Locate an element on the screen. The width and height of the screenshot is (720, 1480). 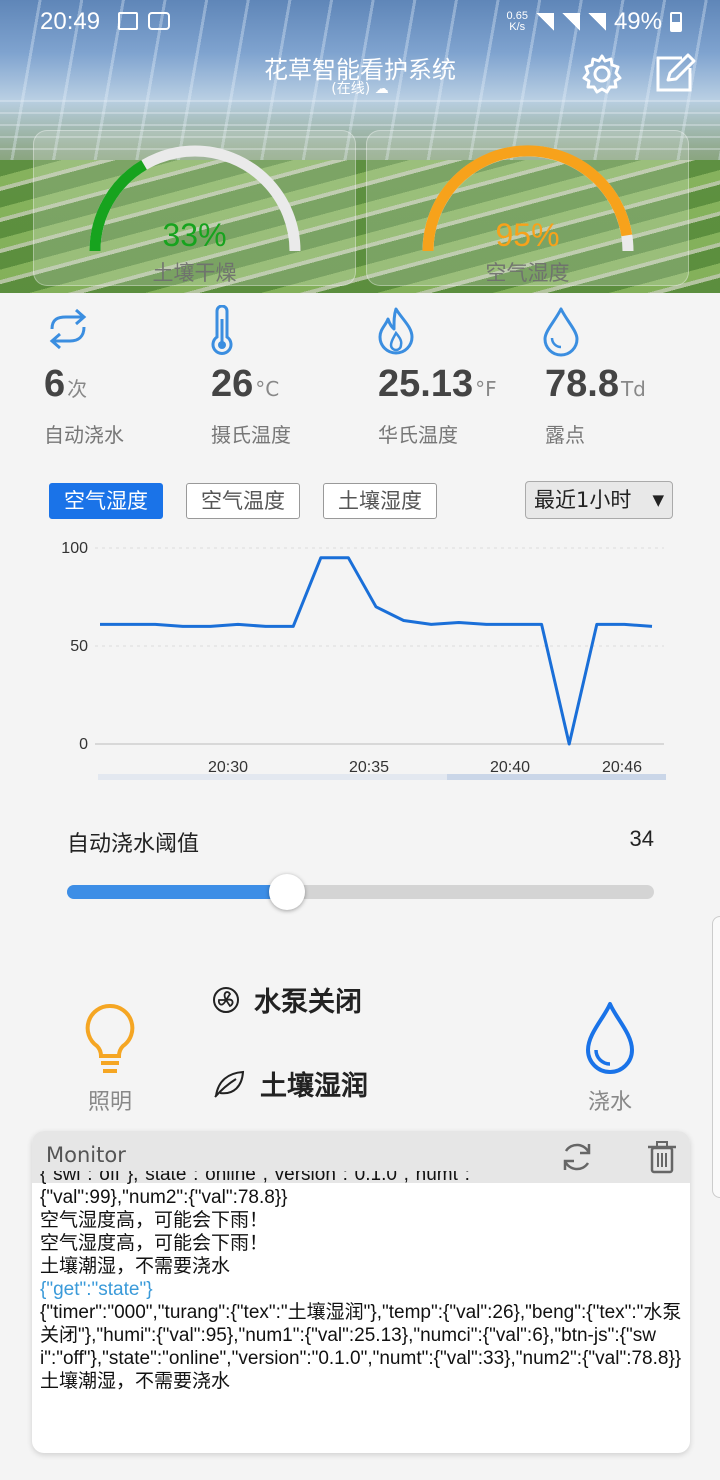
time-range-select: 最近1小时 ▼ is located at coordinates (599, 500).